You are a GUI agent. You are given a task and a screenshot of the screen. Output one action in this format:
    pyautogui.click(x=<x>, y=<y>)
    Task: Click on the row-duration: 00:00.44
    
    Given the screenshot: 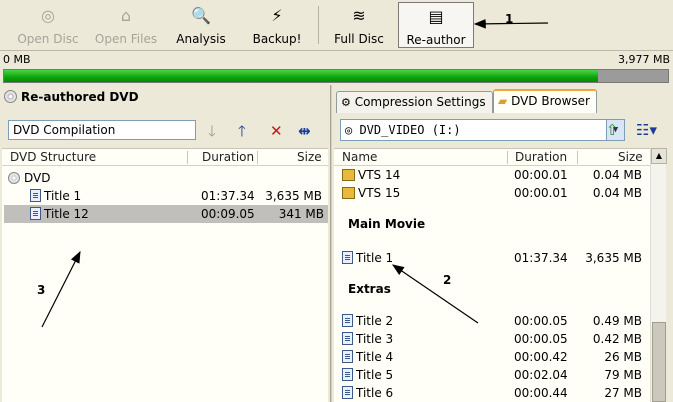 What is the action you would take?
    pyautogui.click(x=541, y=393)
    